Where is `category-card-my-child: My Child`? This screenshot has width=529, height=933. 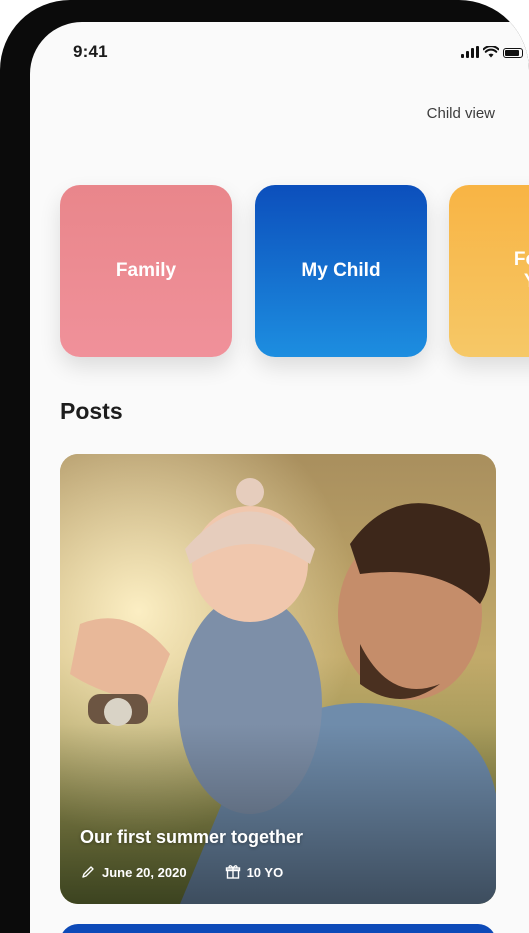
category-card-my-child: My Child is located at coordinates (341, 271).